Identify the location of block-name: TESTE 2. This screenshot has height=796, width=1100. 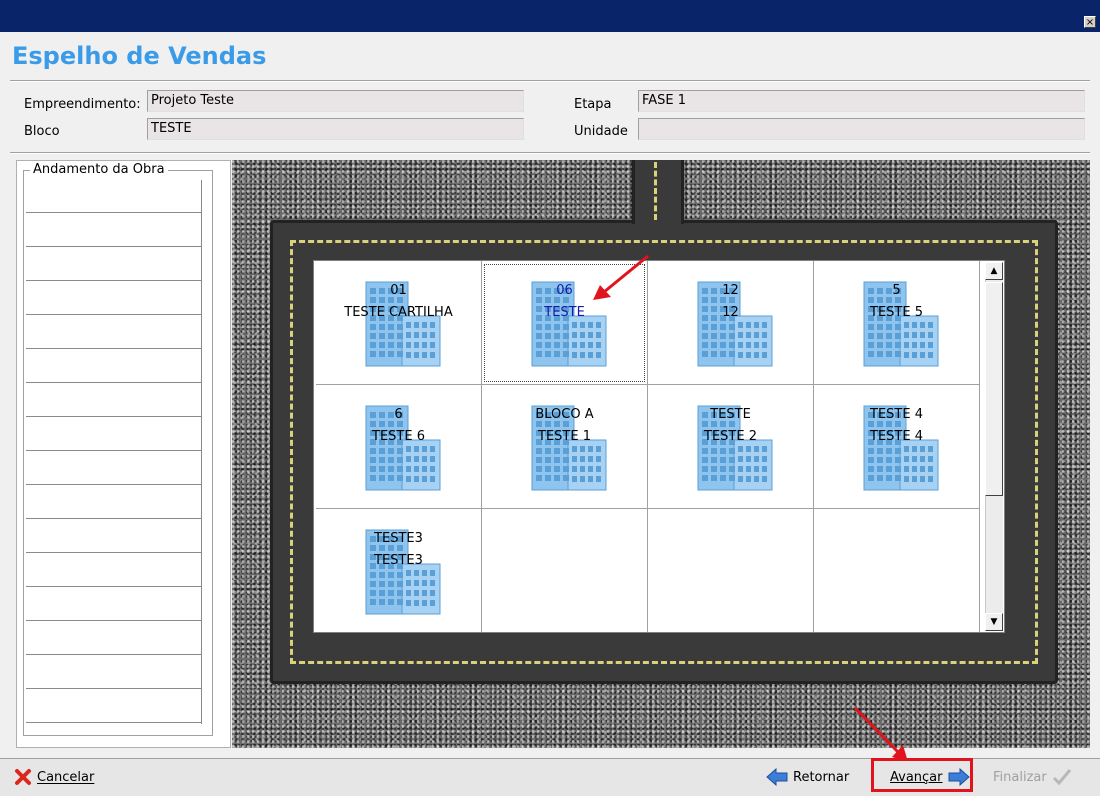
(730, 436).